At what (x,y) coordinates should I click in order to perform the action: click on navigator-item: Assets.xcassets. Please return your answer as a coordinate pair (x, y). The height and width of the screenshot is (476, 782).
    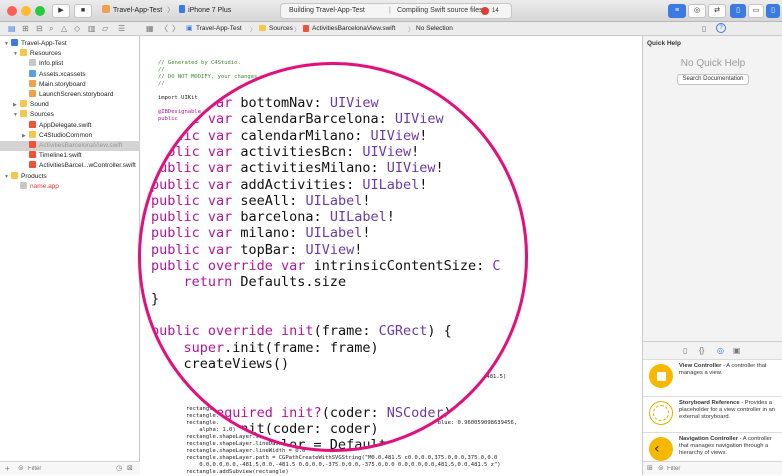
    Looking at the image, I should click on (70, 74).